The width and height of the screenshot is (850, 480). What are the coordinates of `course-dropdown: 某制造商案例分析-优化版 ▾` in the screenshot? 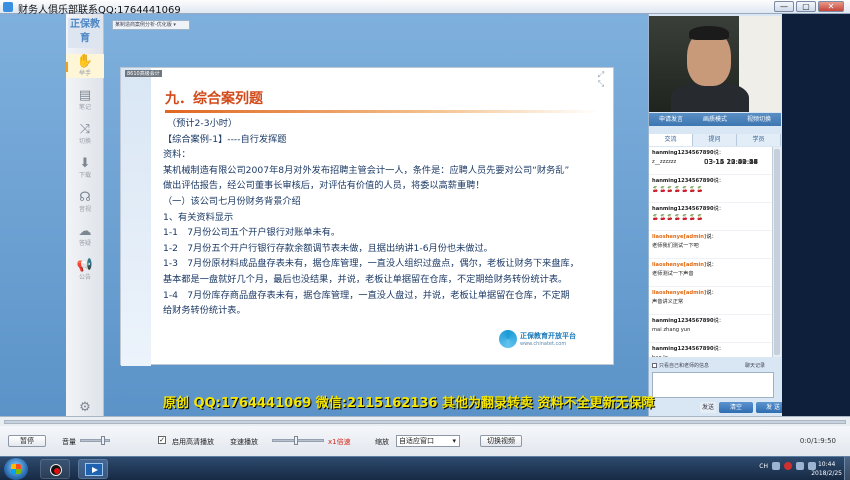 It's located at (151, 25).